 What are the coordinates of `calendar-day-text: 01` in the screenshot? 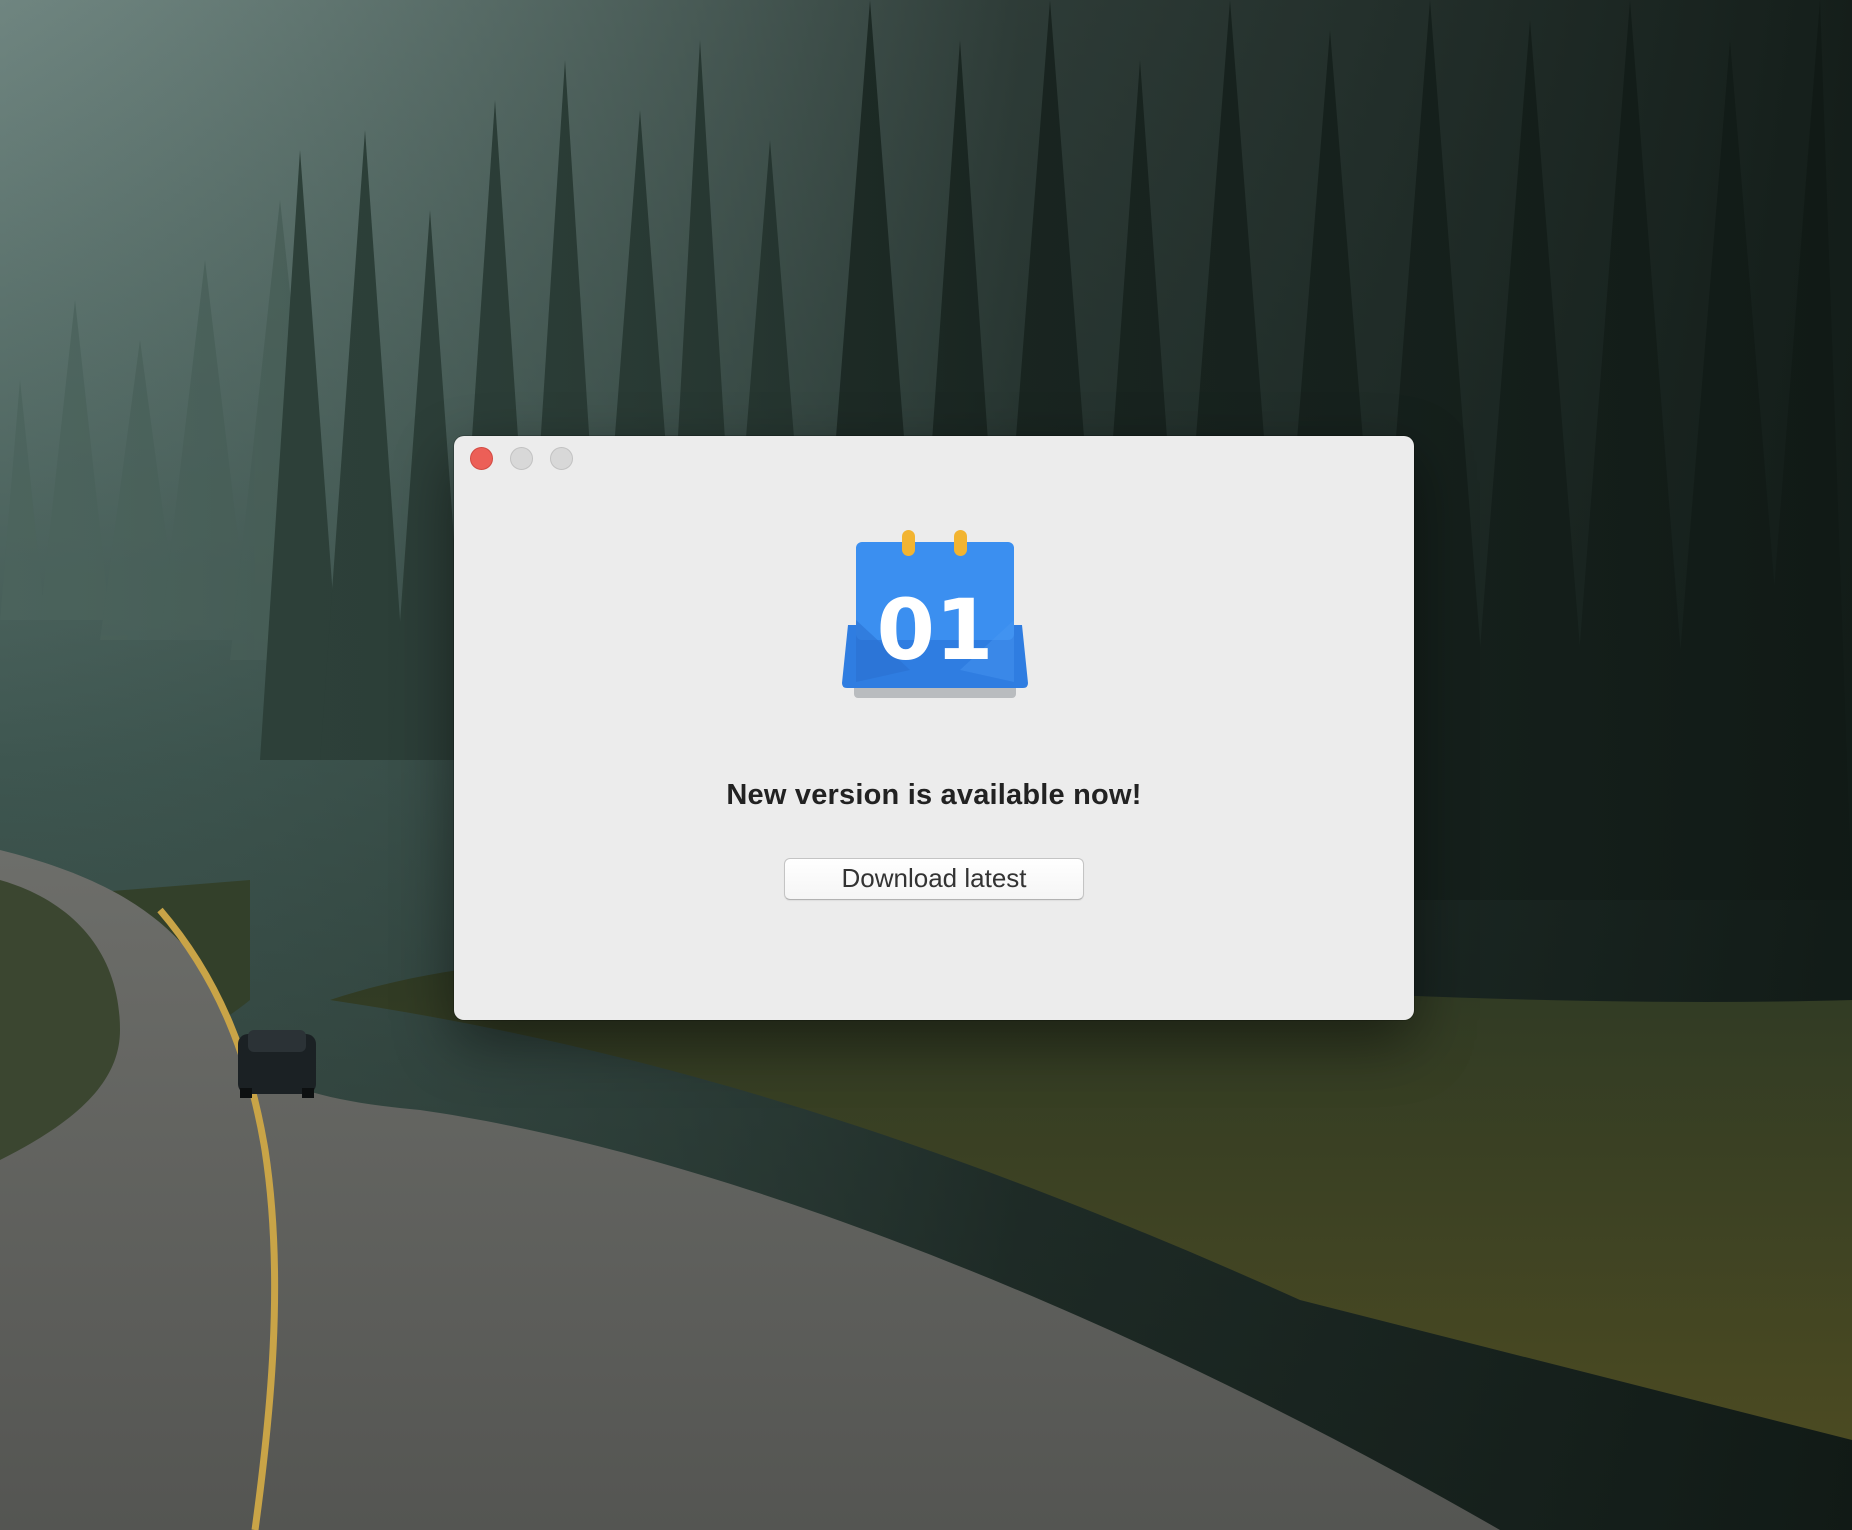 It's located at (935, 630).